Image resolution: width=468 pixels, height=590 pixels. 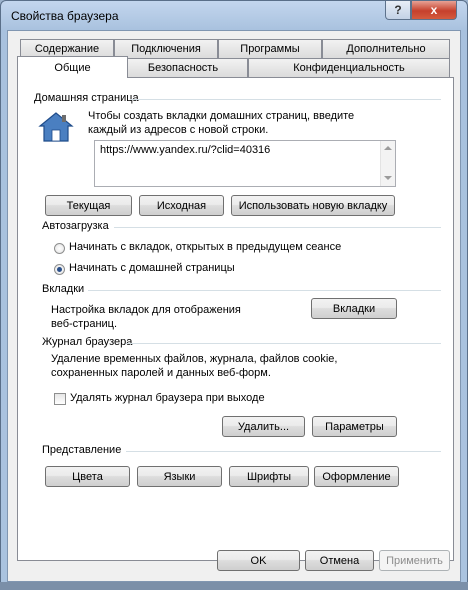 I want to click on tab-privacy: Конфиденциальность, so click(x=349, y=67).